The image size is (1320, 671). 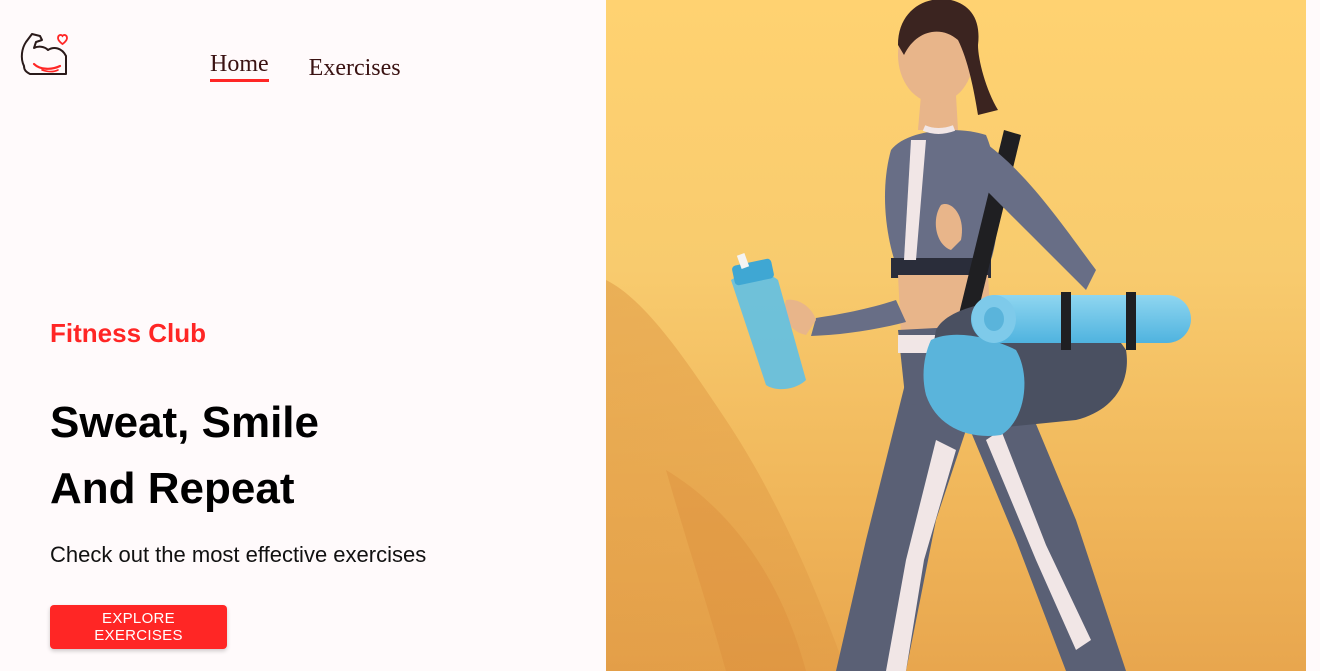 I want to click on logo, so click(x=44, y=54).